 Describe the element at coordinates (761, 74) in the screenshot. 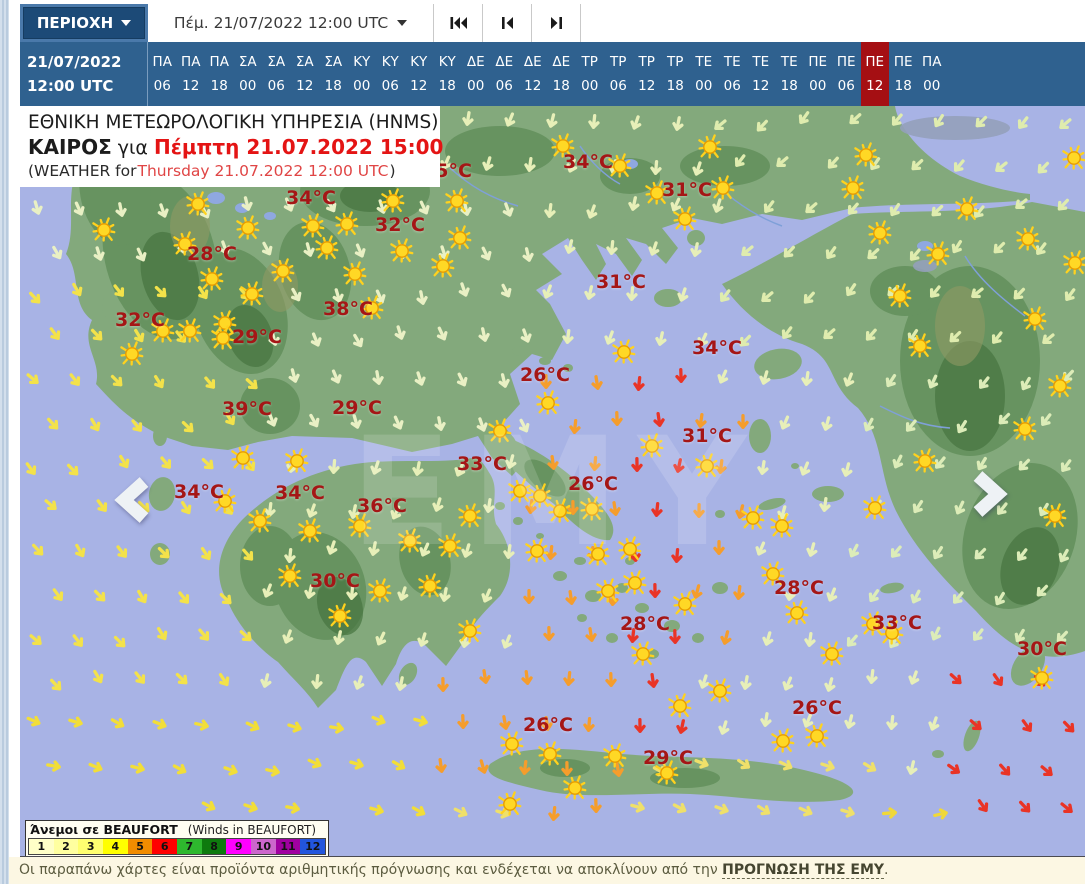

I see `timeline-cell: ΤΕ 12` at that location.